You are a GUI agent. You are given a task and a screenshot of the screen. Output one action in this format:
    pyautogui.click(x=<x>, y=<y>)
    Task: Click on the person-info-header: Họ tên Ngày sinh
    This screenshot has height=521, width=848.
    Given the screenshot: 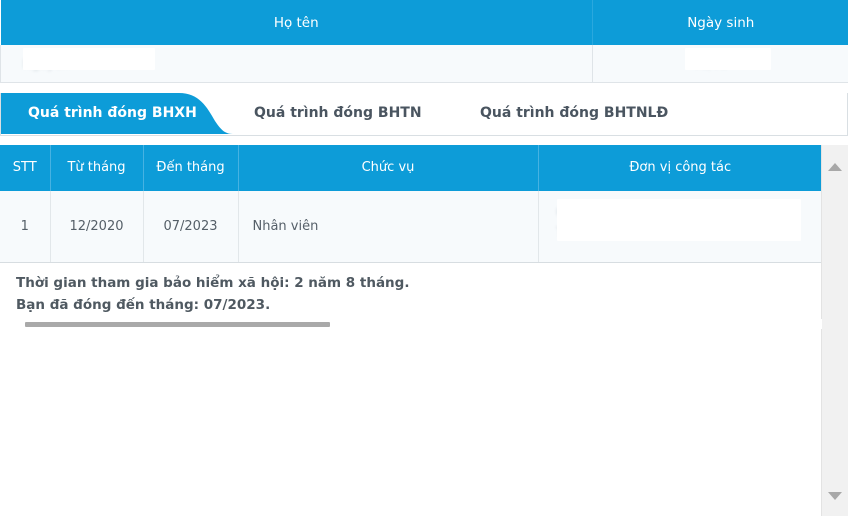 What is the action you would take?
    pyautogui.click(x=424, y=22)
    